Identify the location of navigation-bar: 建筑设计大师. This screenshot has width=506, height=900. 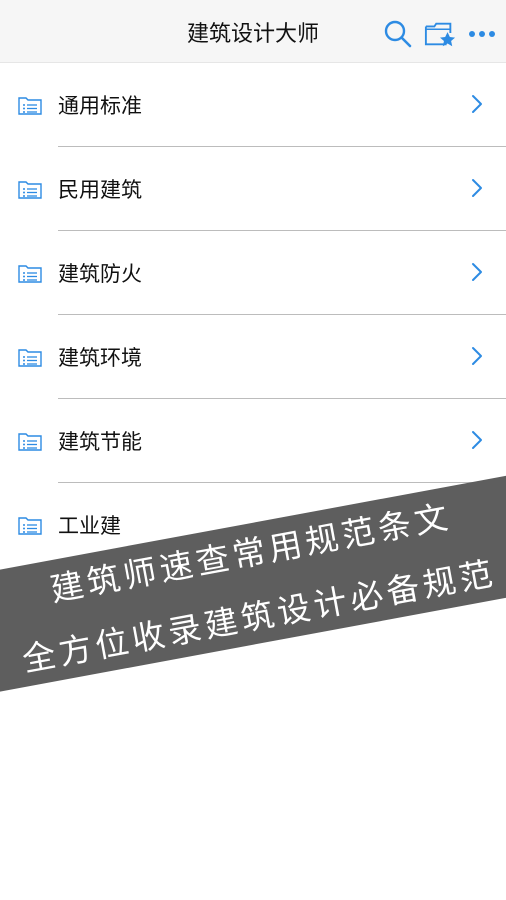
(253, 31).